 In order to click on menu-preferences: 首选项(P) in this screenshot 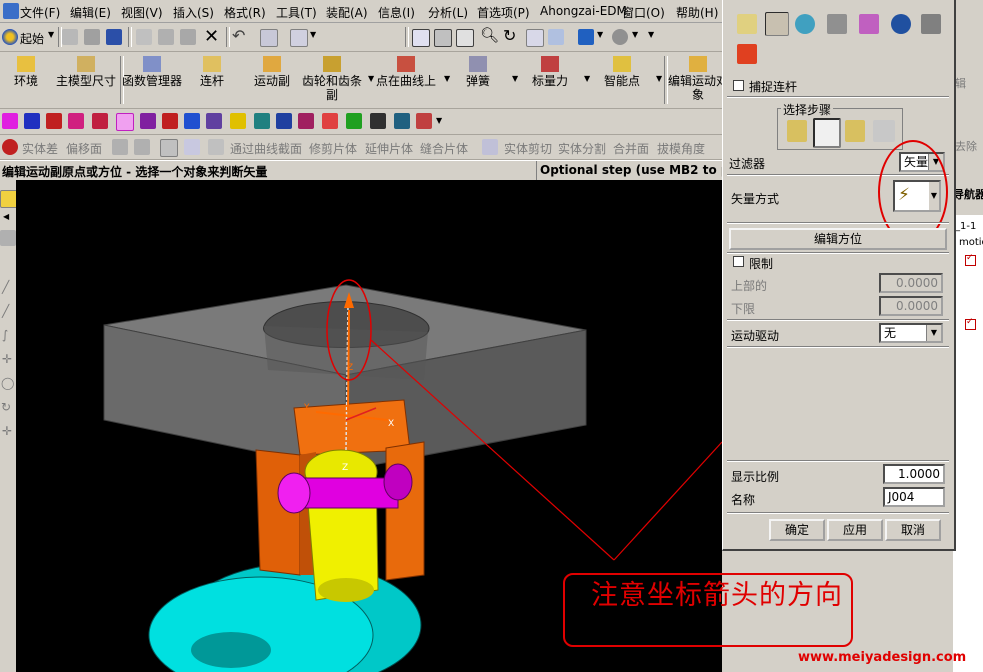, I will do `click(503, 12)`.